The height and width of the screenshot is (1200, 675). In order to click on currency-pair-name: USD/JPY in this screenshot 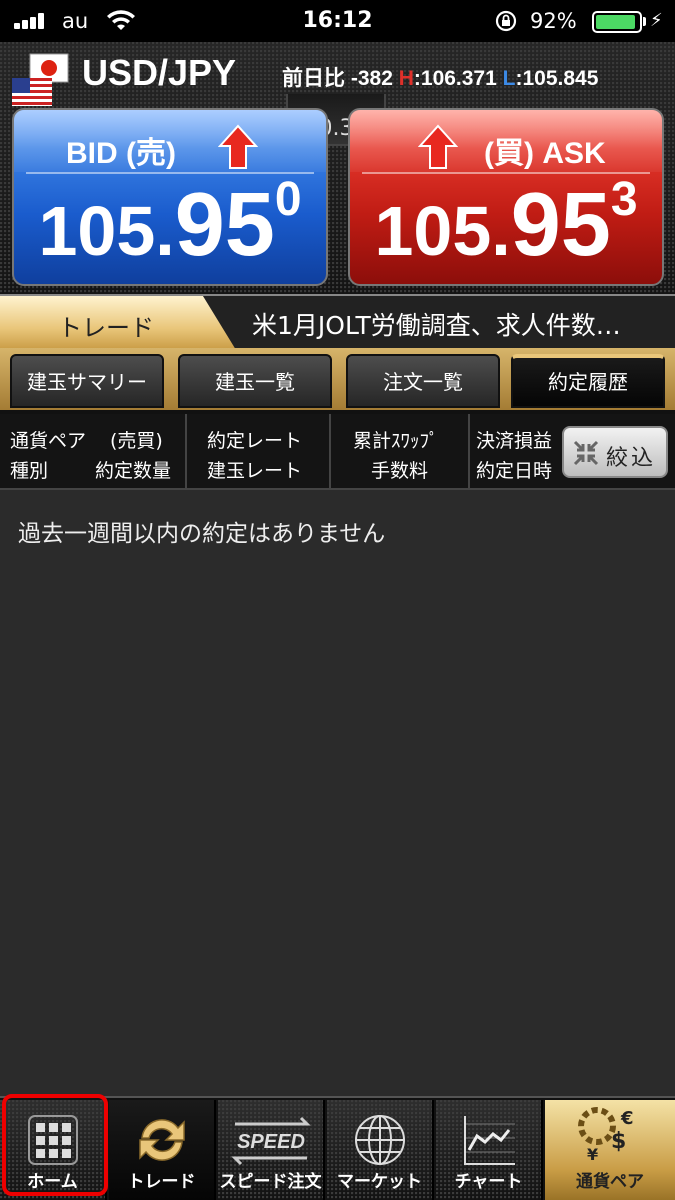, I will do `click(159, 73)`.